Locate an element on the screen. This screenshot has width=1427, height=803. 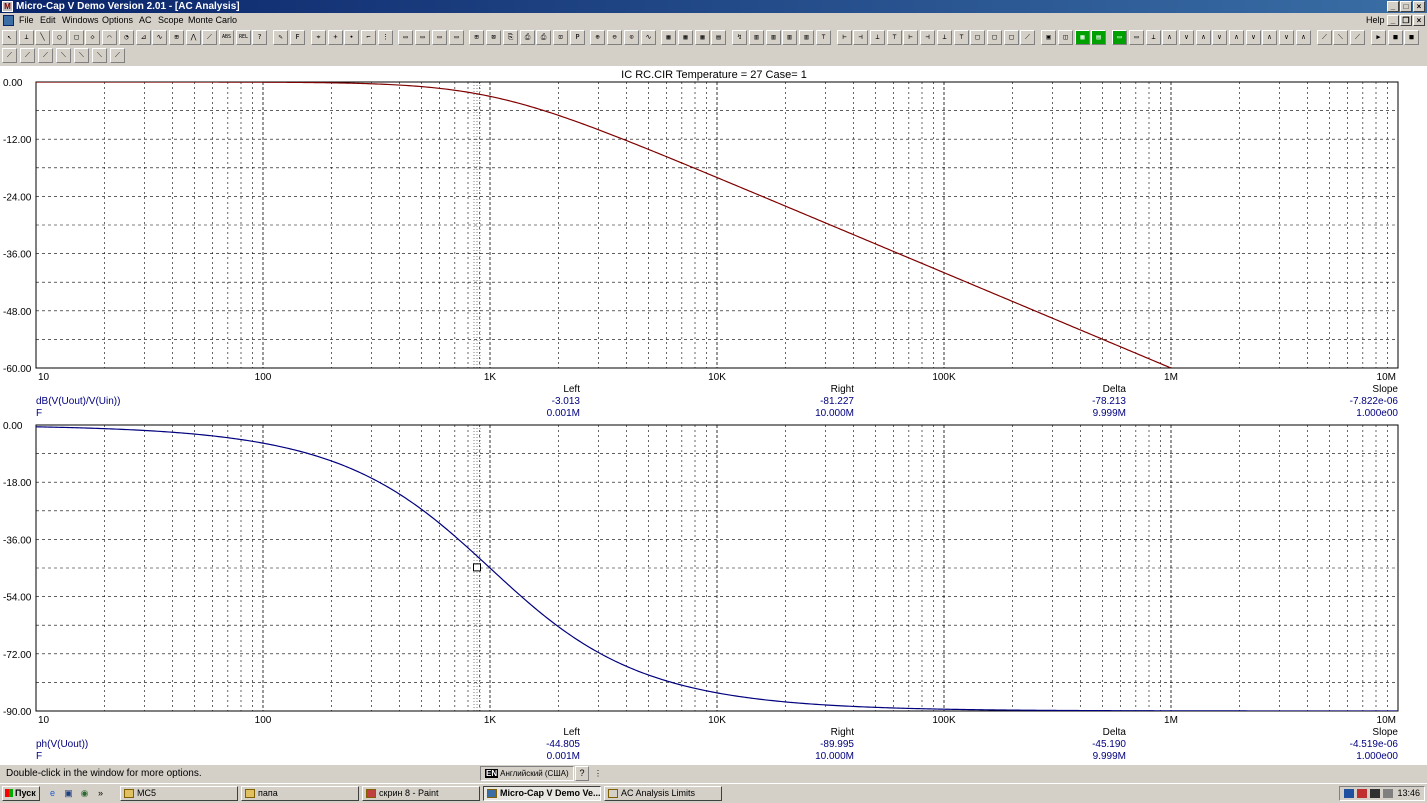
select-arrow-icon: ↖ is located at coordinates (9, 37).